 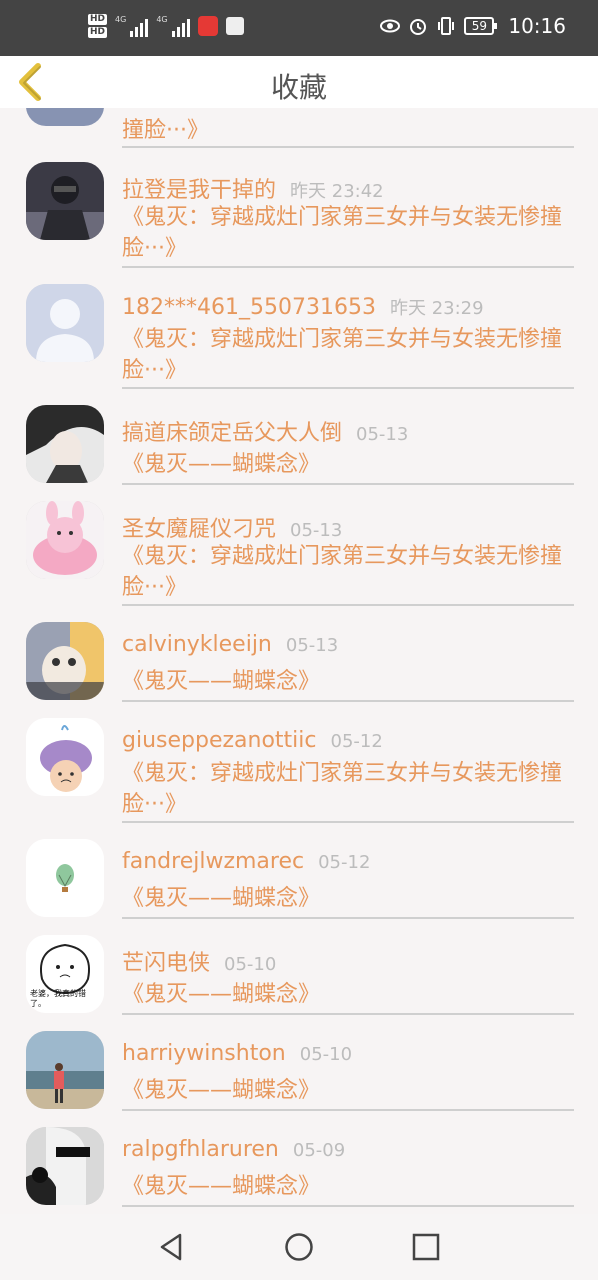 I want to click on list-item: calvinykleeijn 05-13 《鬼灭——蝴蝶念》, so click(x=299, y=654).